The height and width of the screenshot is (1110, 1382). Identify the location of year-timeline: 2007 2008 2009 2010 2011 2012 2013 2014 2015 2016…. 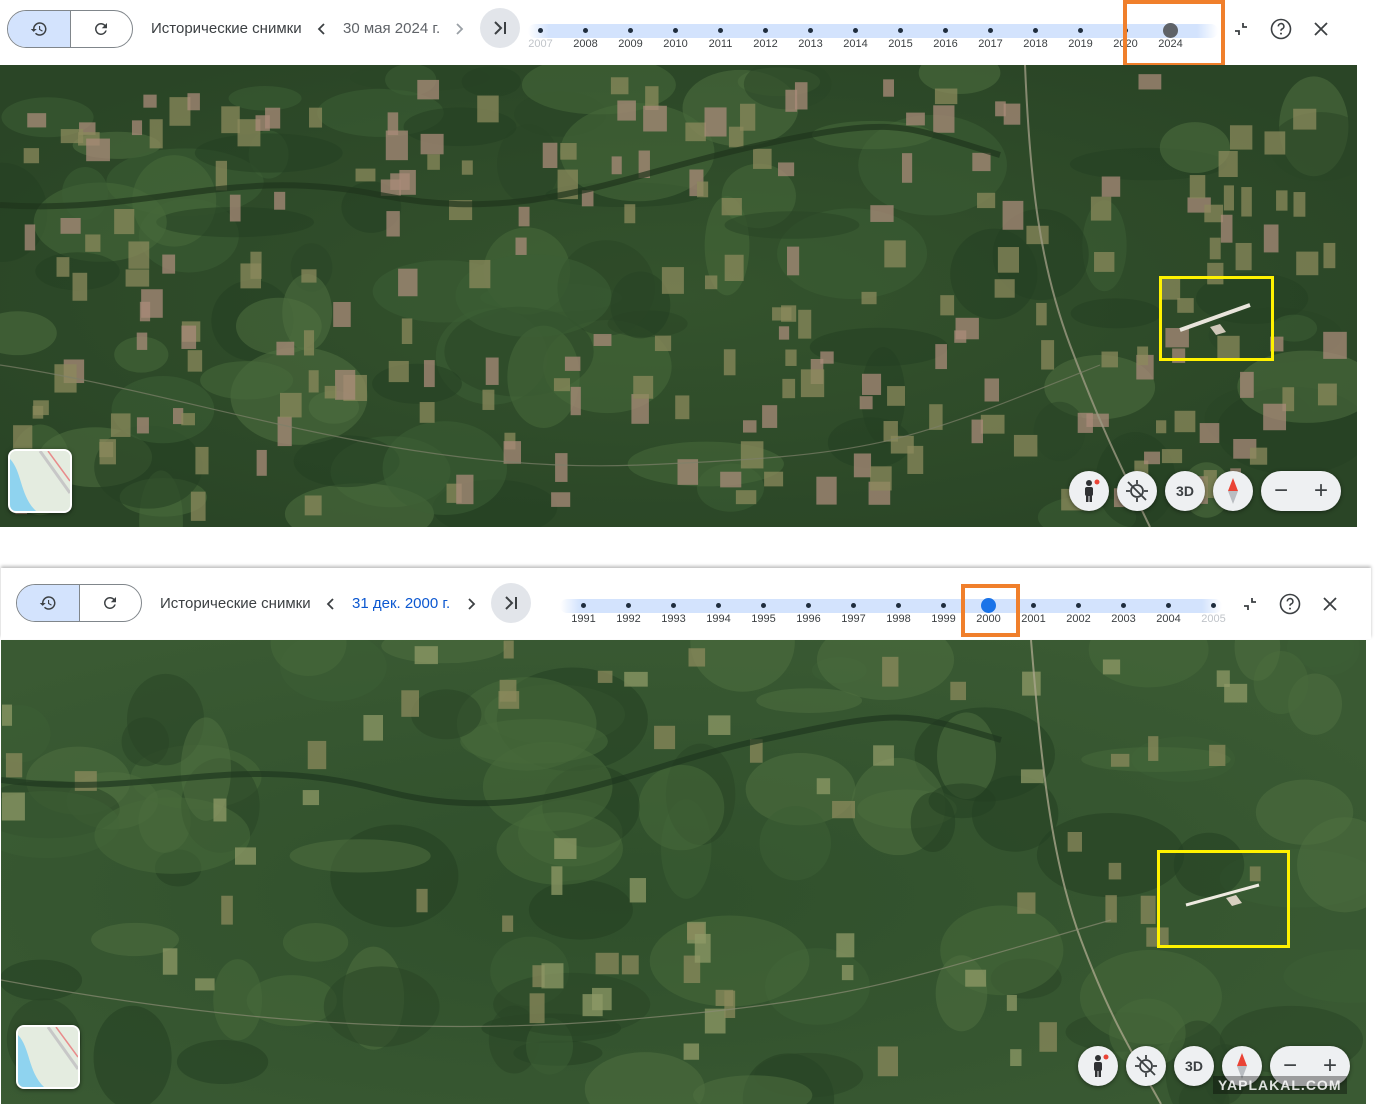
(873, 40).